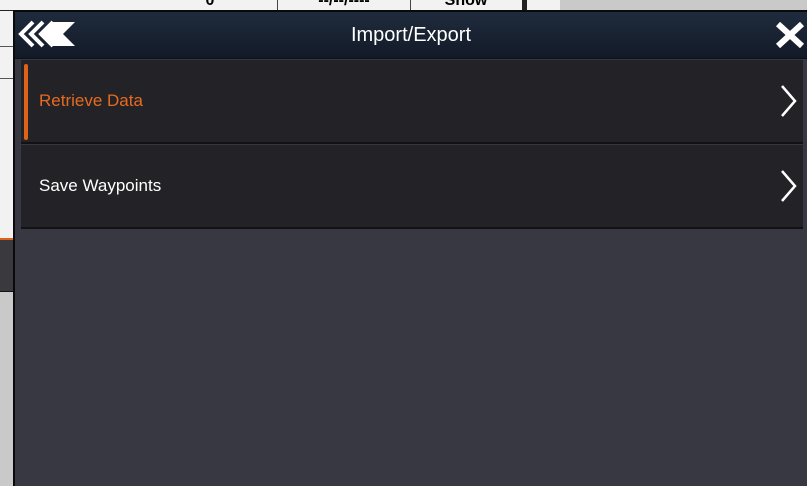 Image resolution: width=807 pixels, height=486 pixels. What do you see at coordinates (790, 35) in the screenshot?
I see `close-x-icon` at bounding box center [790, 35].